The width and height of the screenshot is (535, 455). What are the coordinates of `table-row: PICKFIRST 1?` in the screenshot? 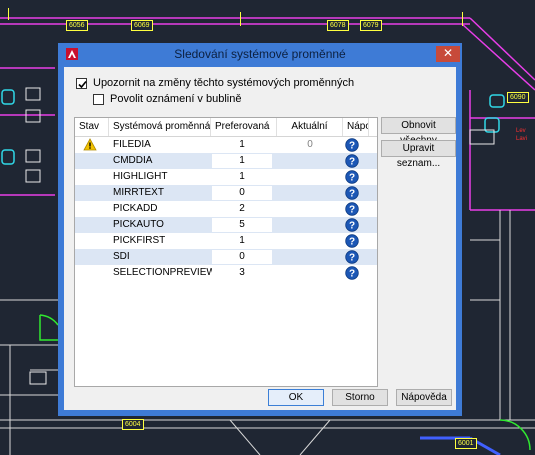 It's located at (226, 241).